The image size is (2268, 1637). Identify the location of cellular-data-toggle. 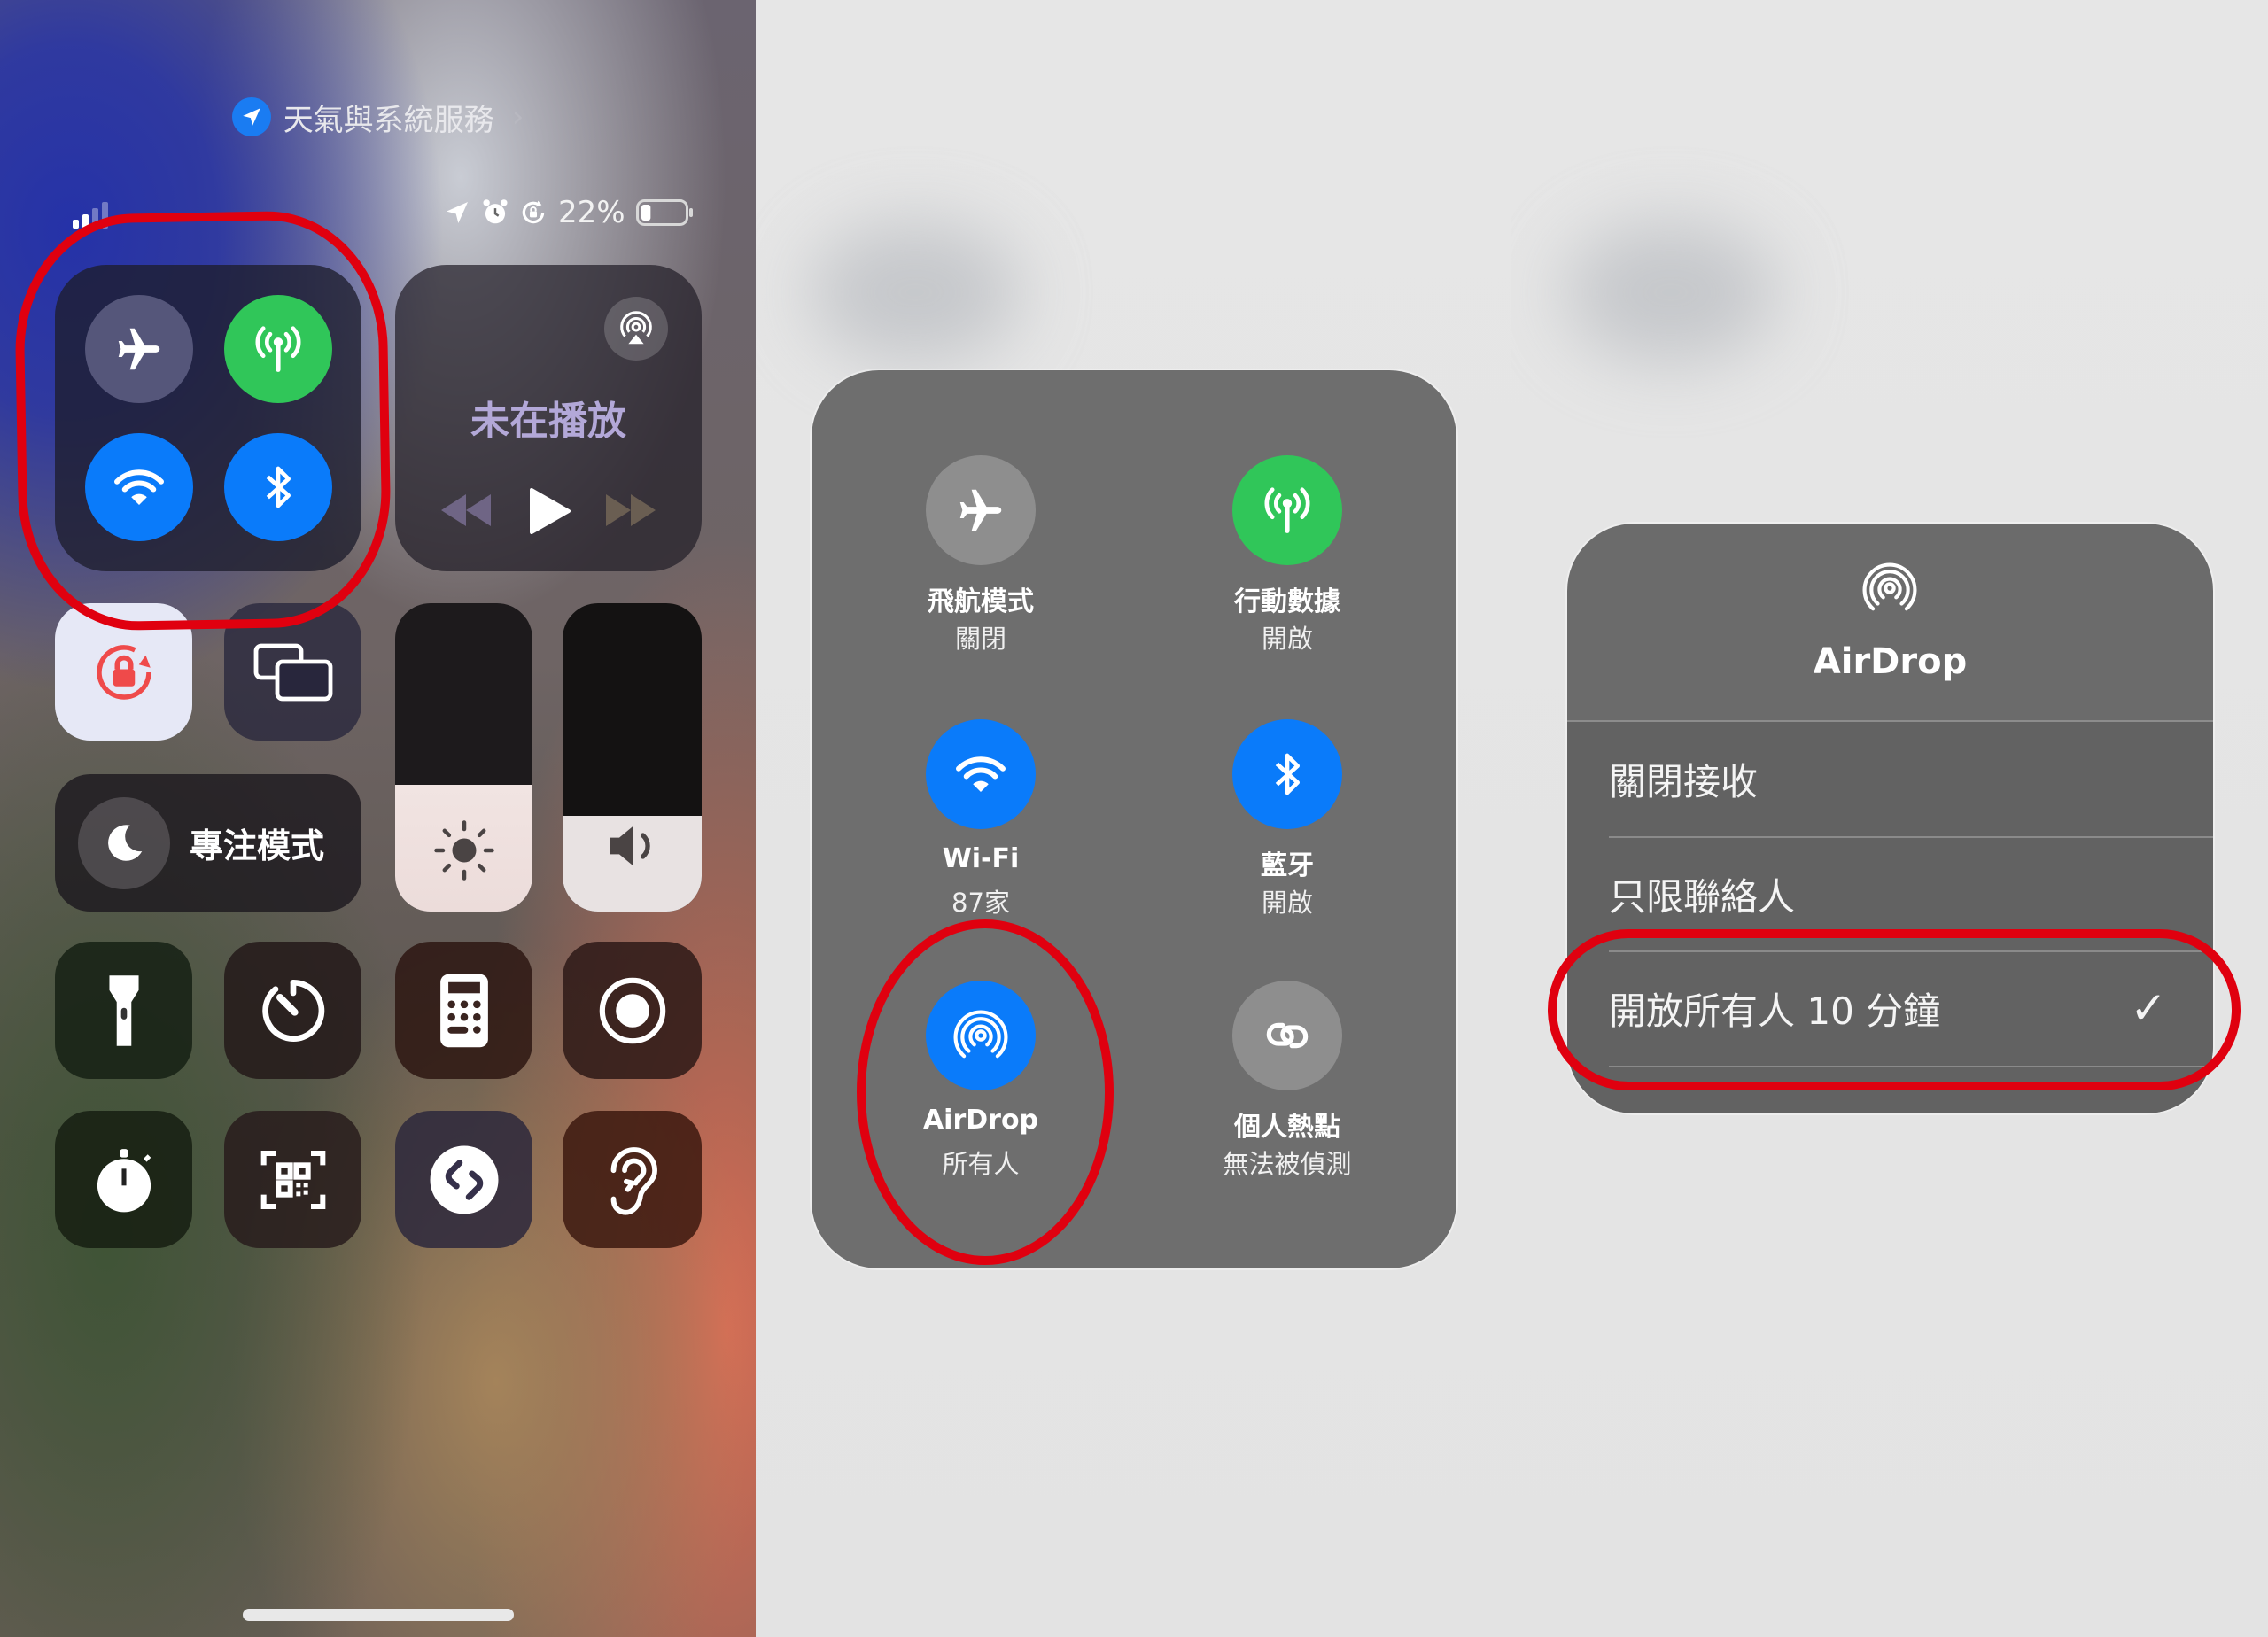
(1287, 510).